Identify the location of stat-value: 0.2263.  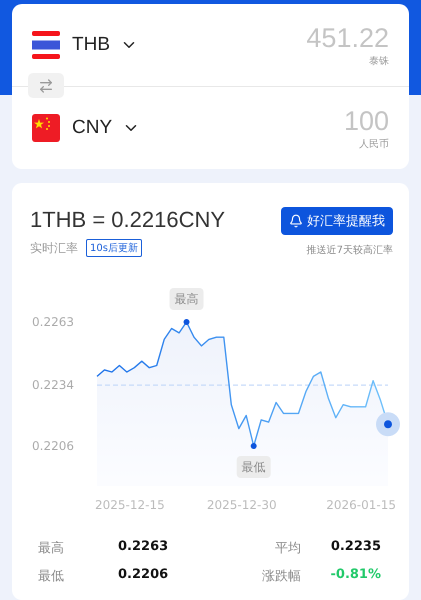
(144, 547).